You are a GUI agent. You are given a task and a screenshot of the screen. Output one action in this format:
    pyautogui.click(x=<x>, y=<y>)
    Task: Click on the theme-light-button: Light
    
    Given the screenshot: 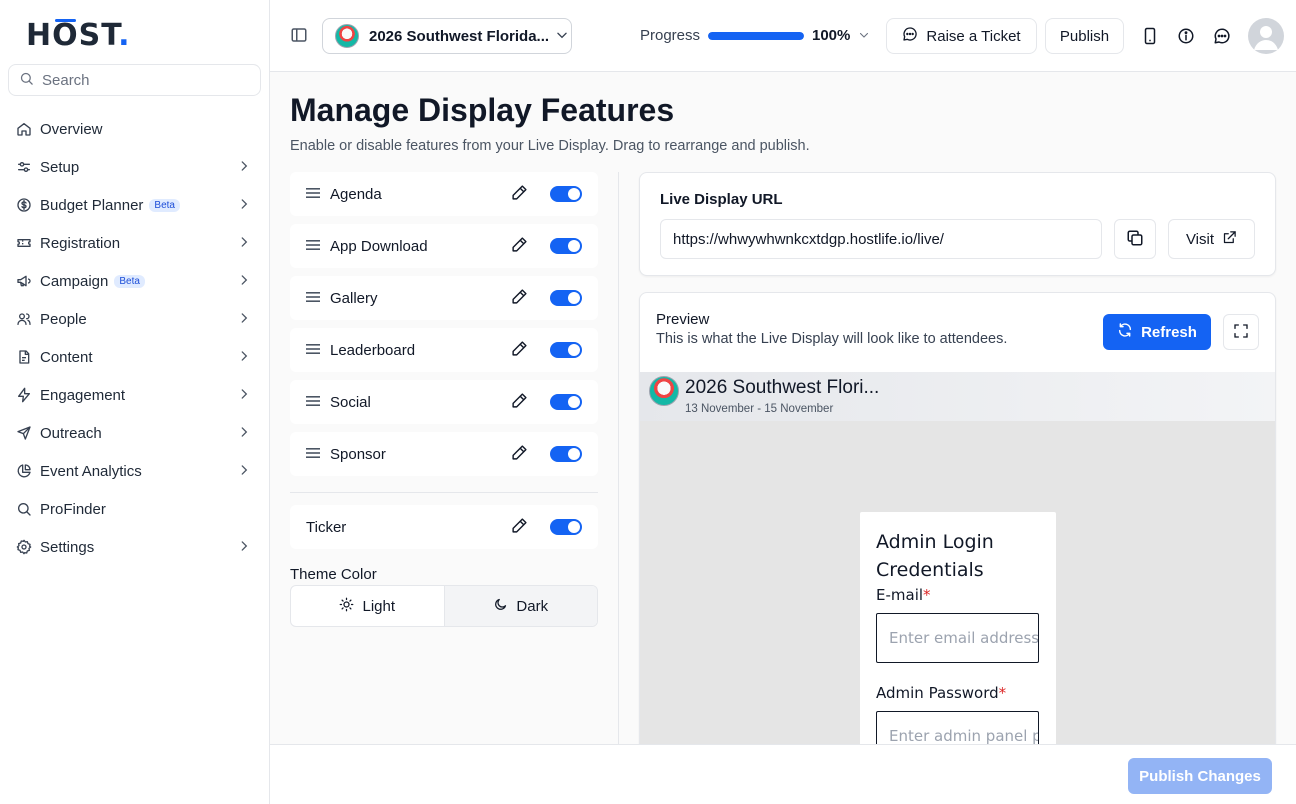 What is the action you would take?
    pyautogui.click(x=367, y=606)
    